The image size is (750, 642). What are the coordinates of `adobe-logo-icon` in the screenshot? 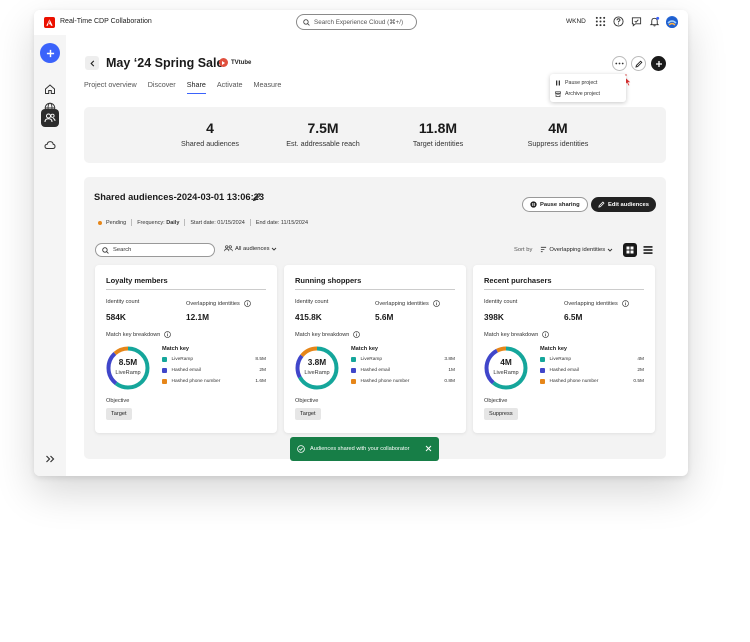 It's located at (49, 22).